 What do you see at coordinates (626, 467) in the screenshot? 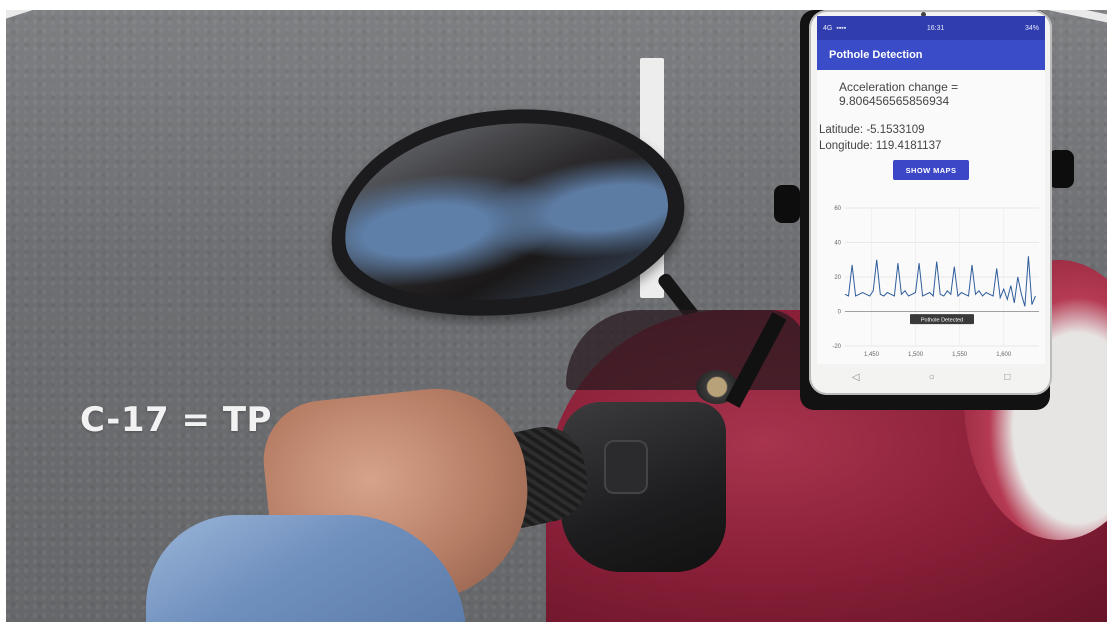
I see `light-switch-button` at bounding box center [626, 467].